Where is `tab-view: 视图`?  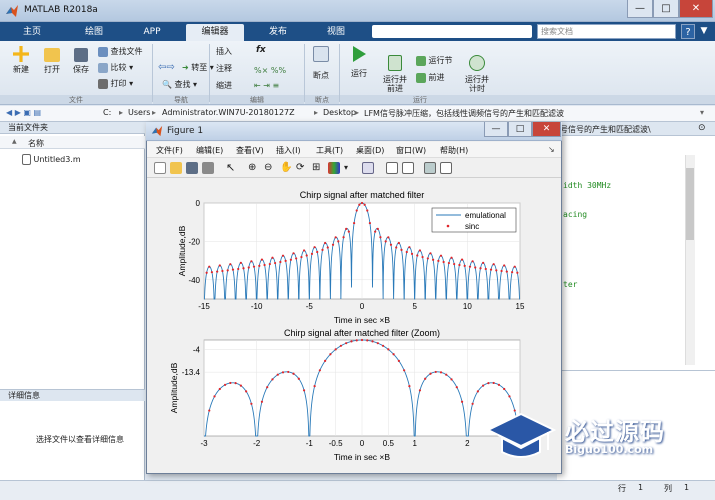
tab-view: 视图 is located at coordinates (336, 32).